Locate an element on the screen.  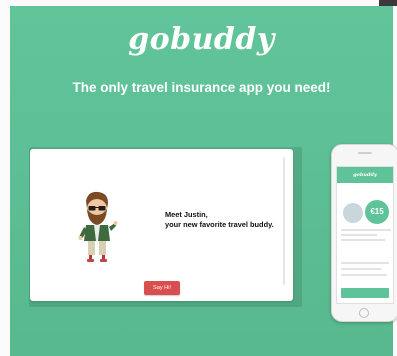
phone-avatar-icon is located at coordinates (353, 213).